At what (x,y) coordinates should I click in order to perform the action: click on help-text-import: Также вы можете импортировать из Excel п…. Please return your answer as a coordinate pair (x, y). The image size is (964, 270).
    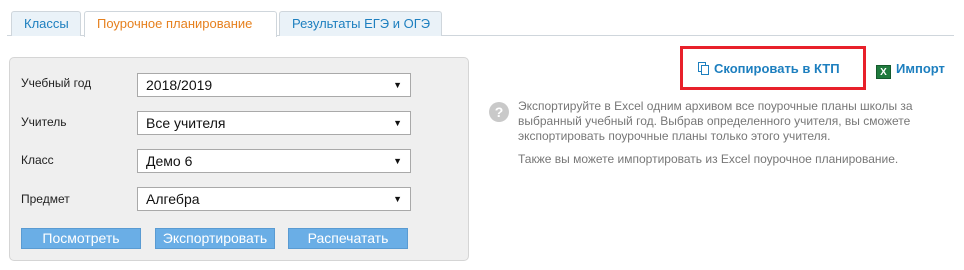
    Looking at the image, I should click on (708, 159).